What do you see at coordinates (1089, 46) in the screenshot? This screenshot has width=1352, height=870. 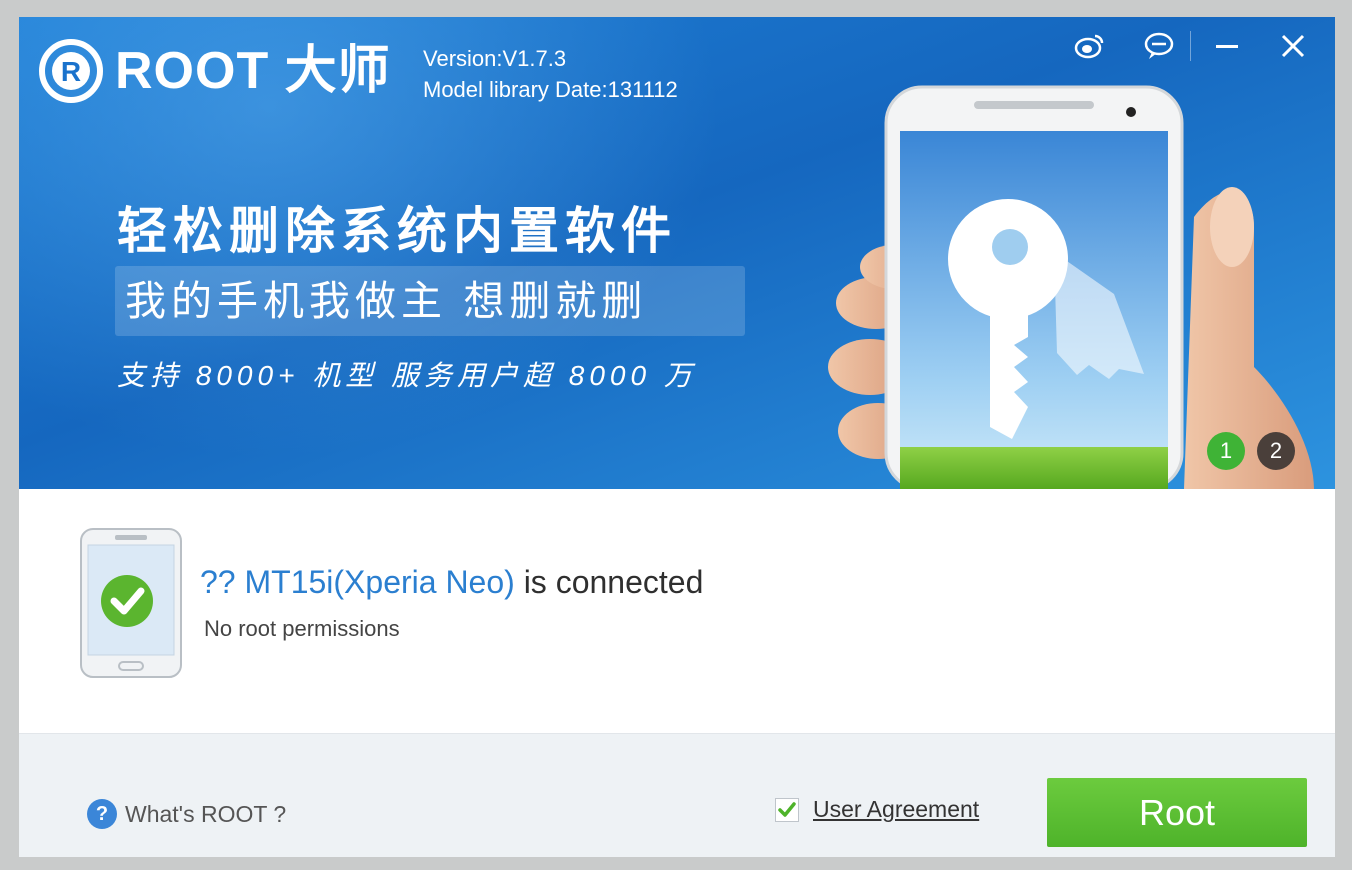 I see `weibo-icon` at bounding box center [1089, 46].